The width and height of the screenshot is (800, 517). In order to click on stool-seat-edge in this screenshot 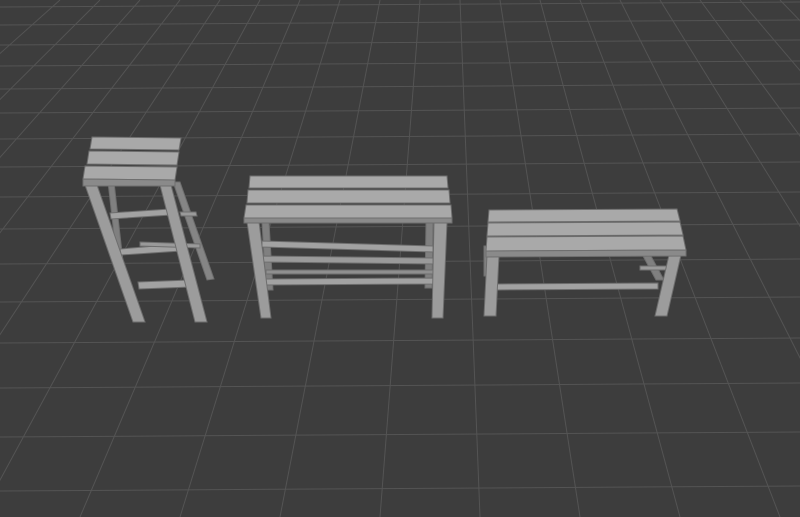, I will do `click(129, 182)`.